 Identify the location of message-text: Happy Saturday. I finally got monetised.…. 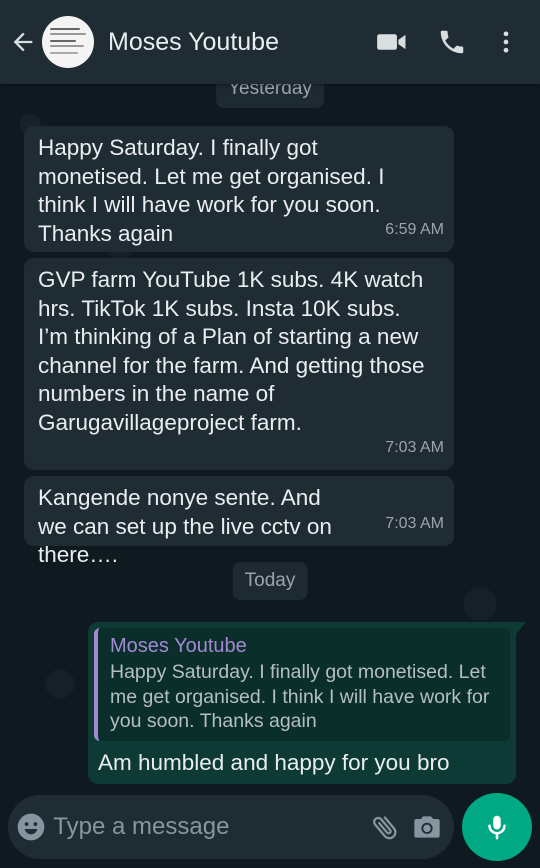
(211, 190).